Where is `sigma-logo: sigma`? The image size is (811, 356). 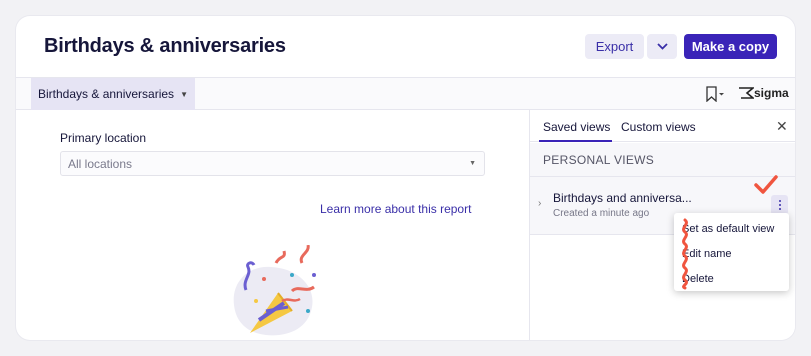
sigma-logo: sigma is located at coordinates (763, 93).